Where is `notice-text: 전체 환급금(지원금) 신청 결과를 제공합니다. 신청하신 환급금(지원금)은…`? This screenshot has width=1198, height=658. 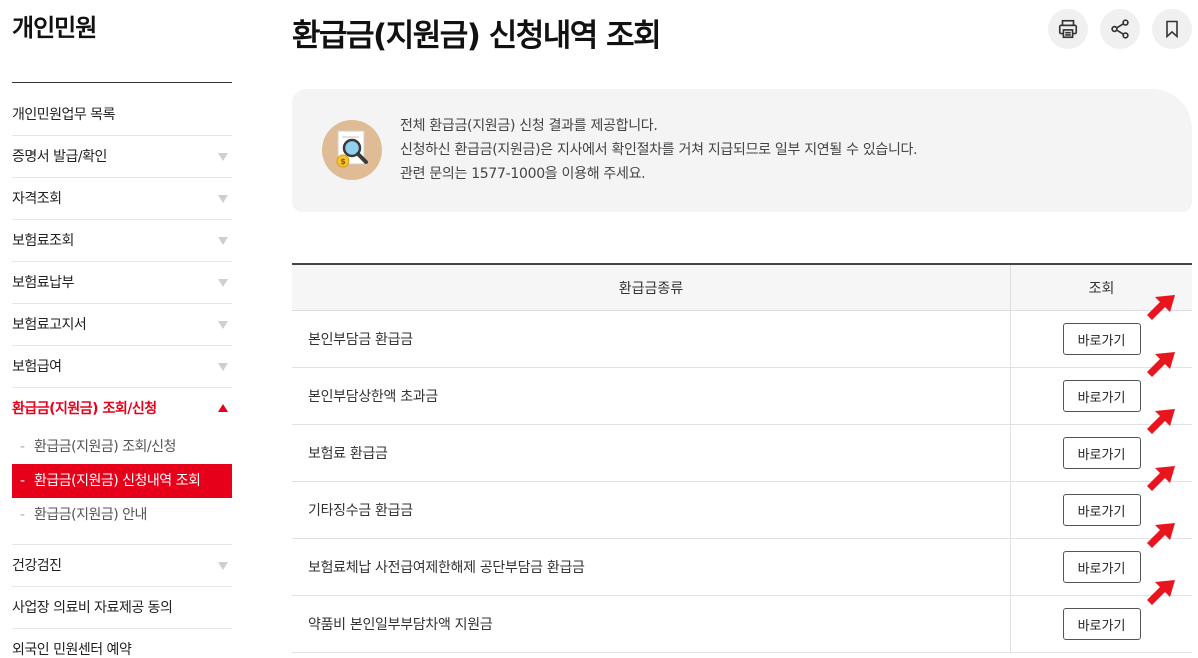 notice-text: 전체 환급금(지원금) 신청 결과를 제공합니다. 신청하신 환급금(지원금)은… is located at coordinates (659, 150).